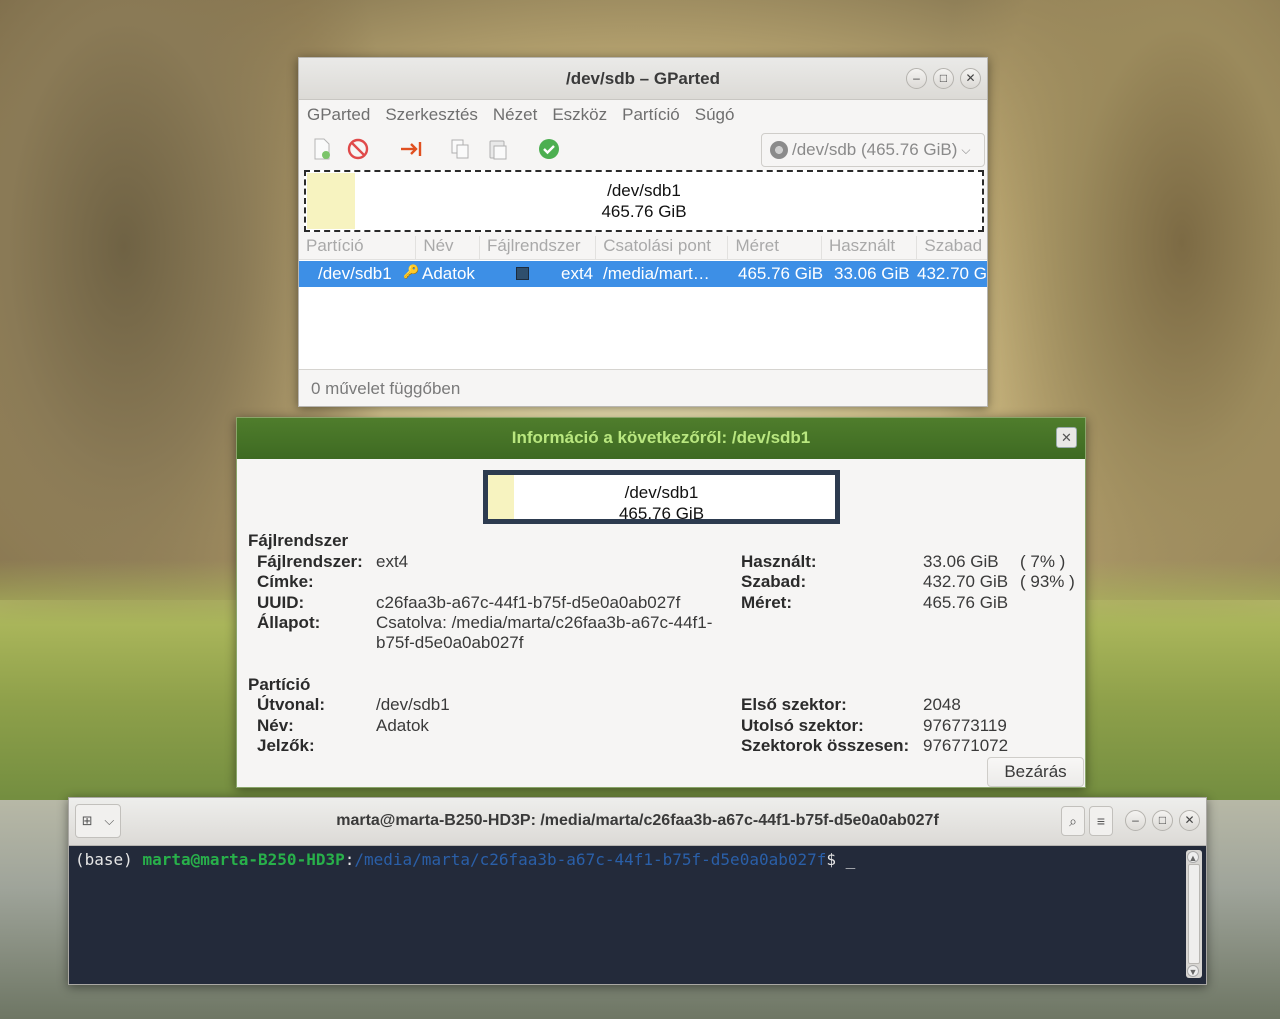  Describe the element at coordinates (338, 115) in the screenshot. I see `menu-gparted: GParted` at that location.